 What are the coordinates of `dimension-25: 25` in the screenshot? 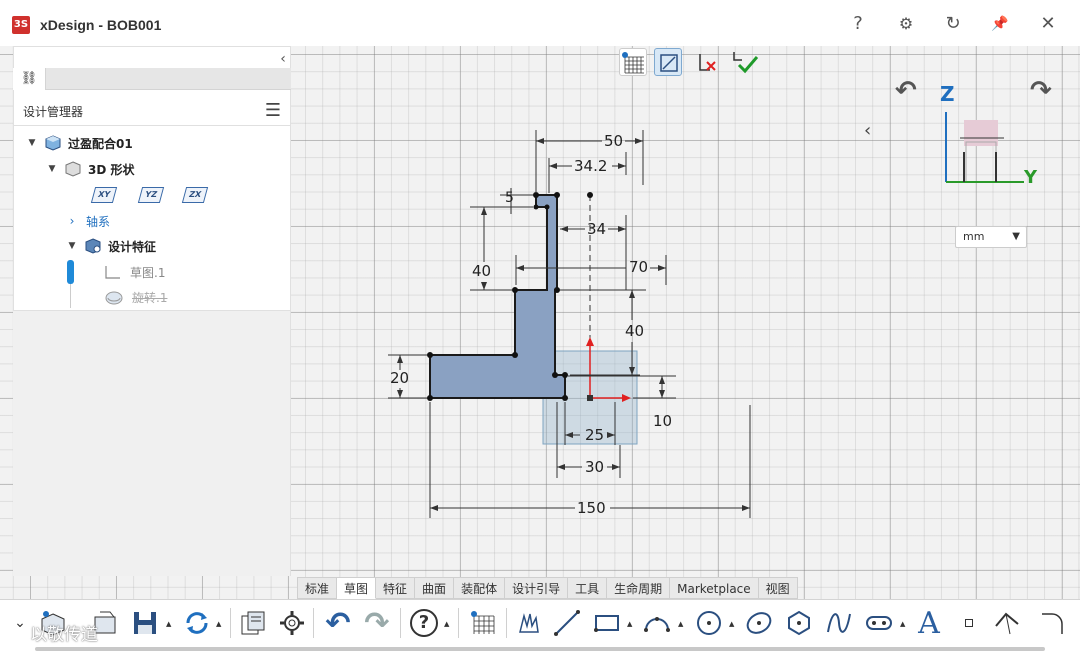 It's located at (594, 435).